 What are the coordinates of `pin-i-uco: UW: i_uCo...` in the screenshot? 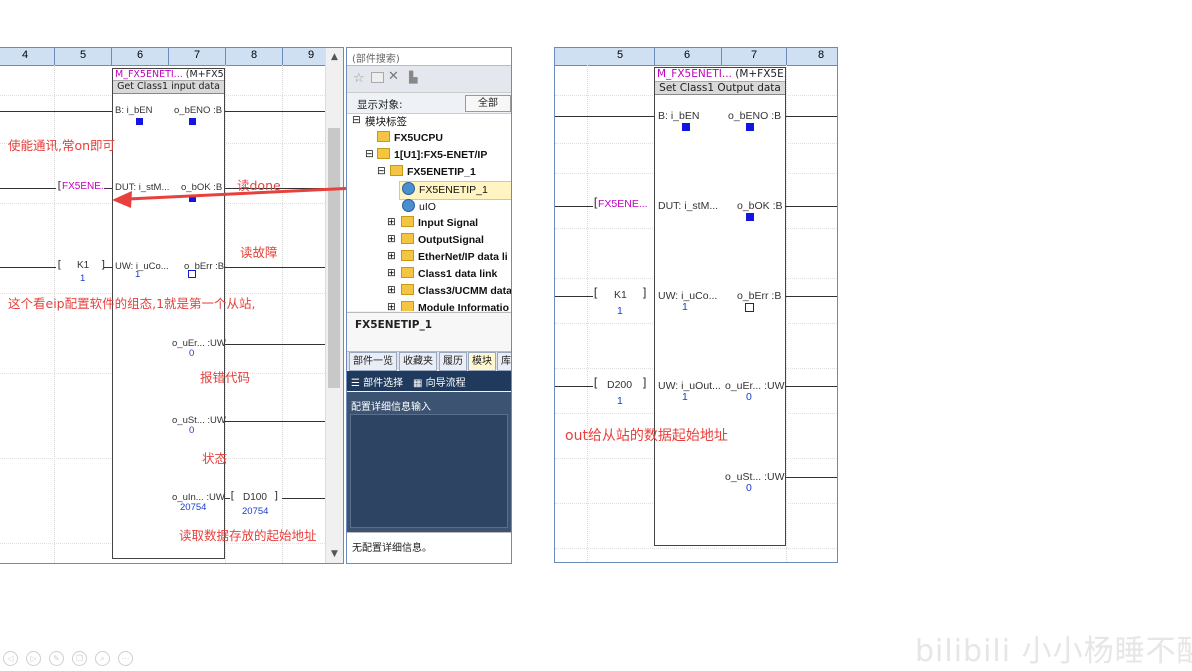 It's located at (142, 266).